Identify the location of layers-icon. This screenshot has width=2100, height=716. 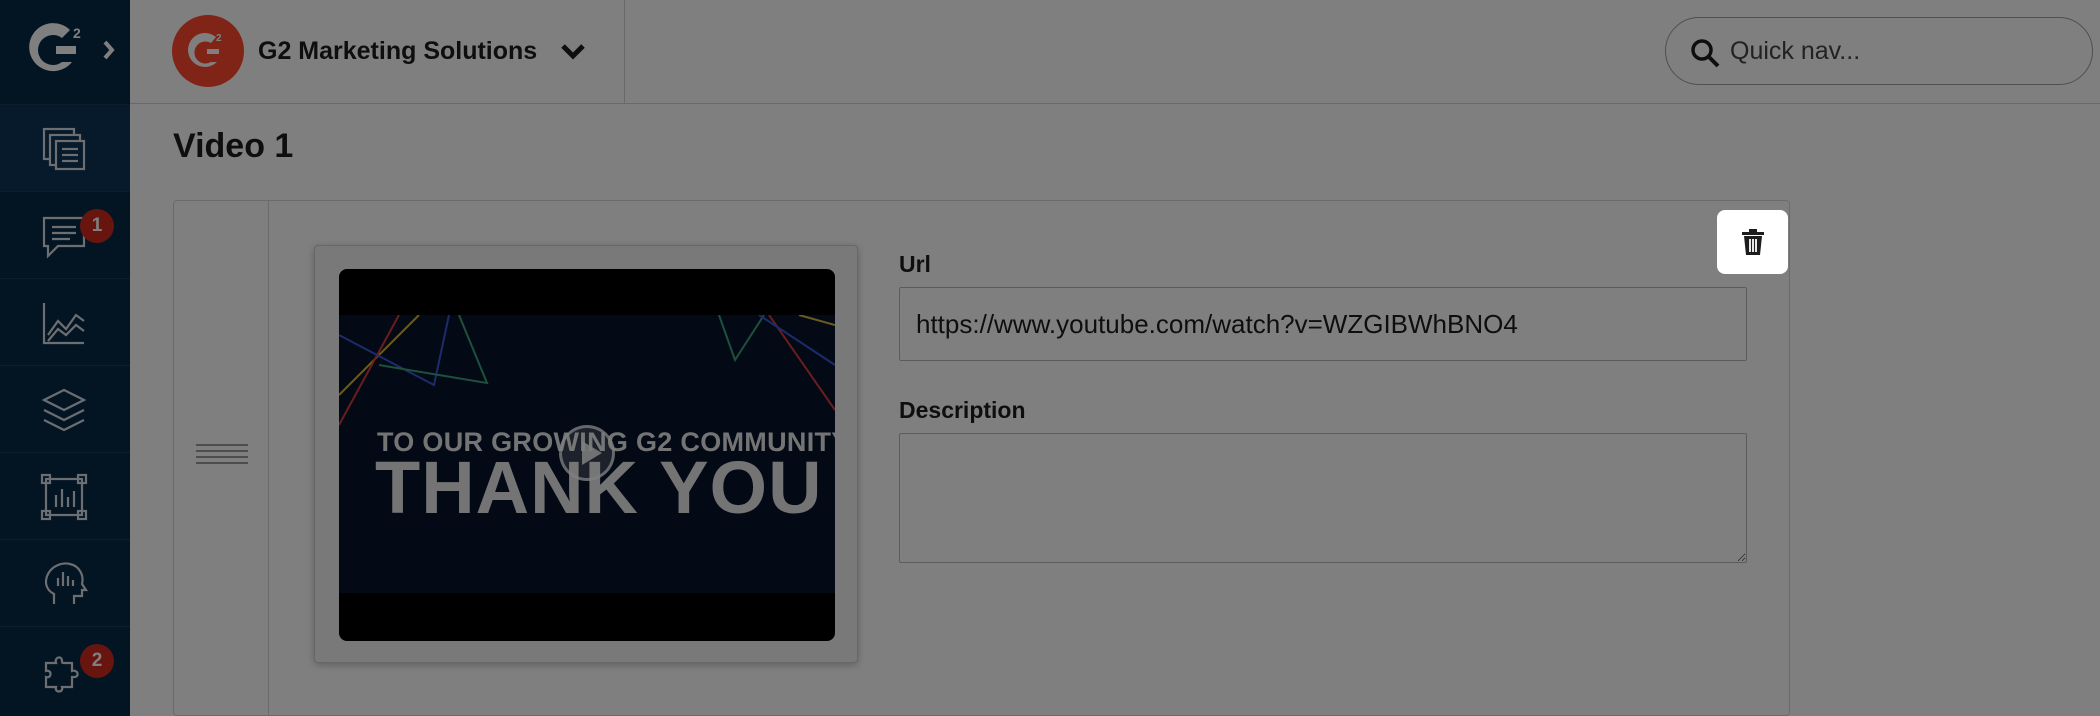
(64, 410).